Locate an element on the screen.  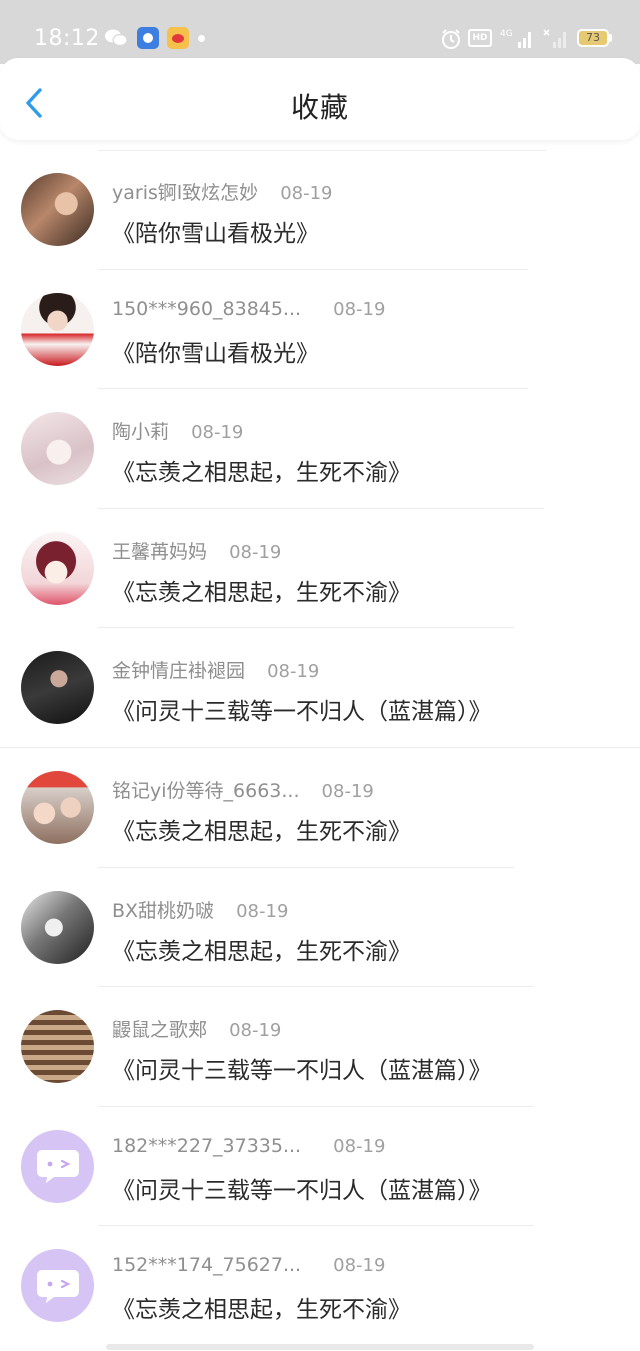
username-row: BX甜桃奶啵 08-19 is located at coordinates (200, 909).